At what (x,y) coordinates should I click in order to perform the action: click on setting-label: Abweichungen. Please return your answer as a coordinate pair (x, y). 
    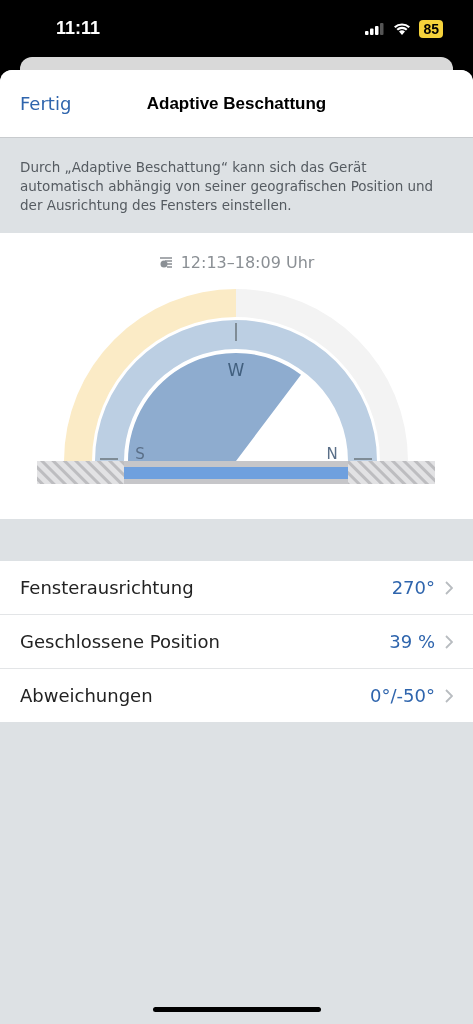
    Looking at the image, I should click on (87, 695).